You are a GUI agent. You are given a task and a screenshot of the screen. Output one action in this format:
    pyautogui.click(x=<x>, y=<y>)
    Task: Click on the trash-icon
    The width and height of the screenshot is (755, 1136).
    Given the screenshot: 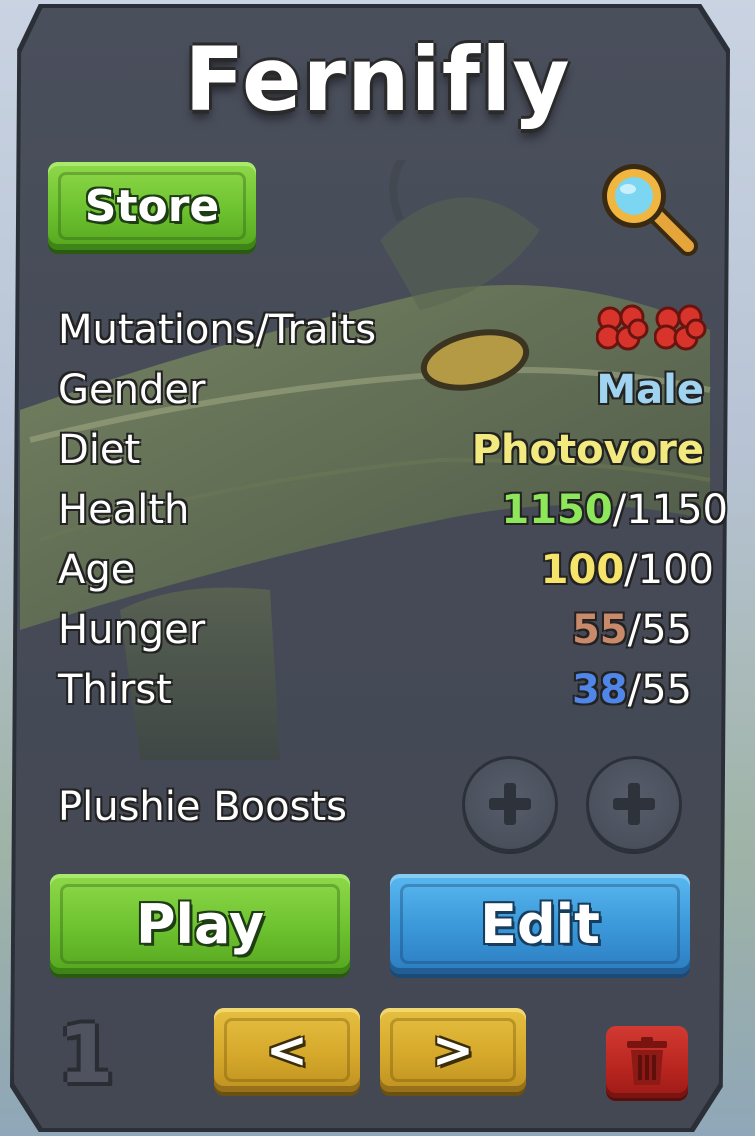 What is the action you would take?
    pyautogui.click(x=647, y=1061)
    